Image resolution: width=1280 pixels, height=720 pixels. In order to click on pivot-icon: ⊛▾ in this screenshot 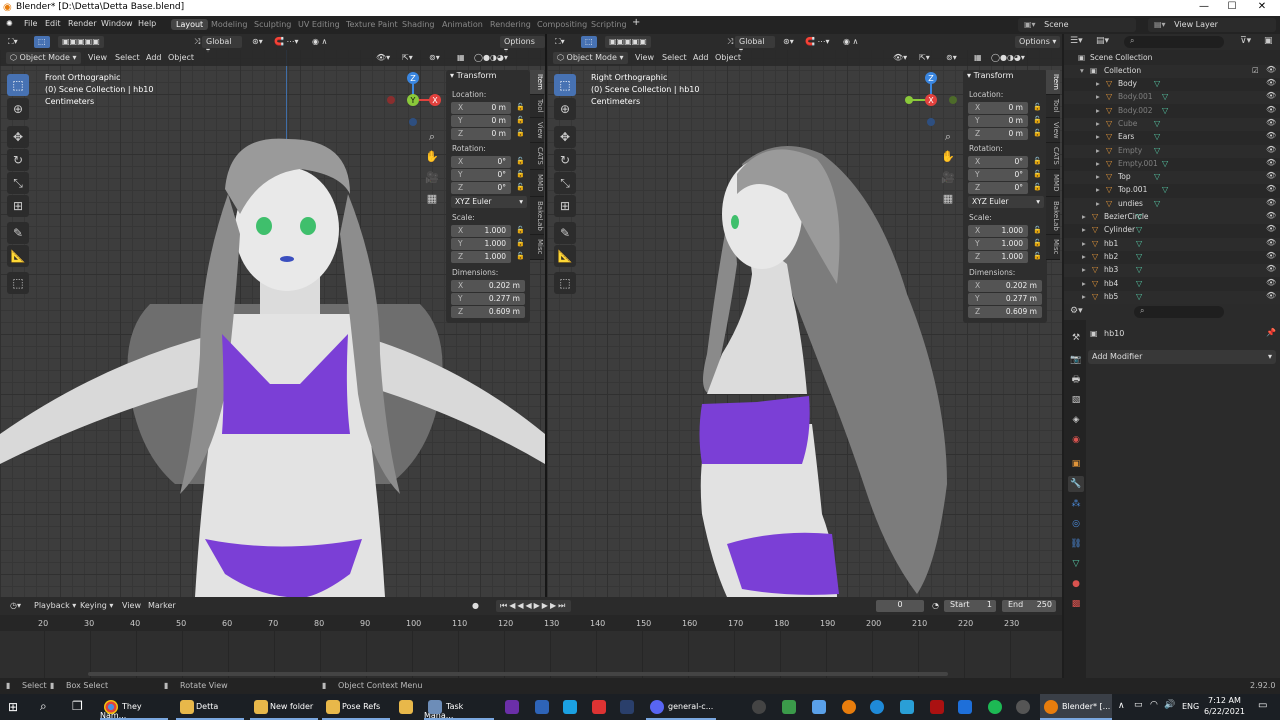, I will do `click(788, 42)`.